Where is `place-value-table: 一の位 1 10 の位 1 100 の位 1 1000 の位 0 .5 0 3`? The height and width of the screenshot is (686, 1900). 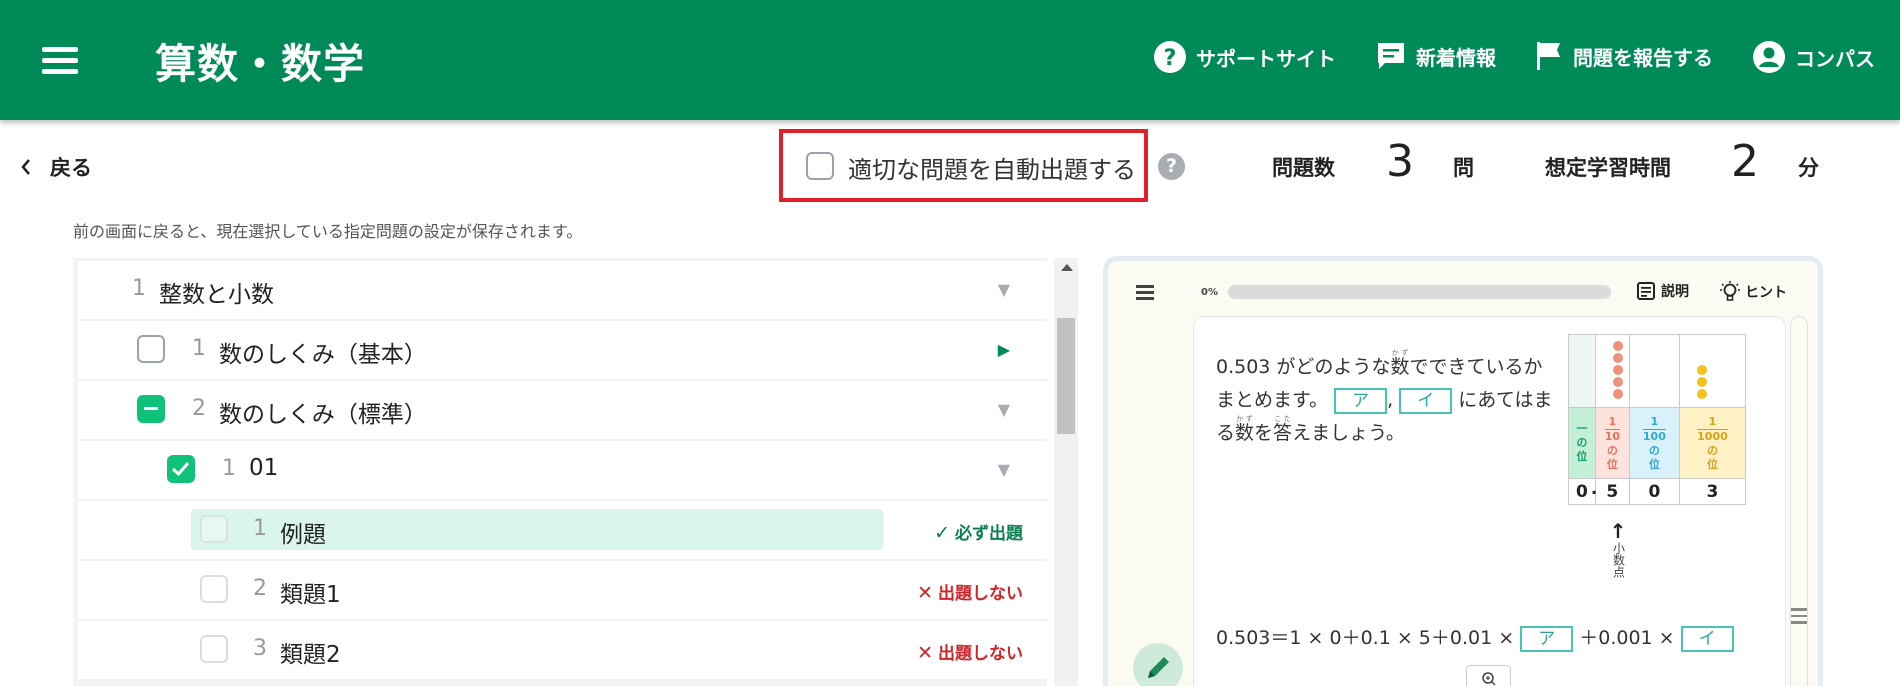 place-value-table: 一の位 1 10 の位 1 100 の位 1 1000 の位 0 .5 0 3 is located at coordinates (1657, 419).